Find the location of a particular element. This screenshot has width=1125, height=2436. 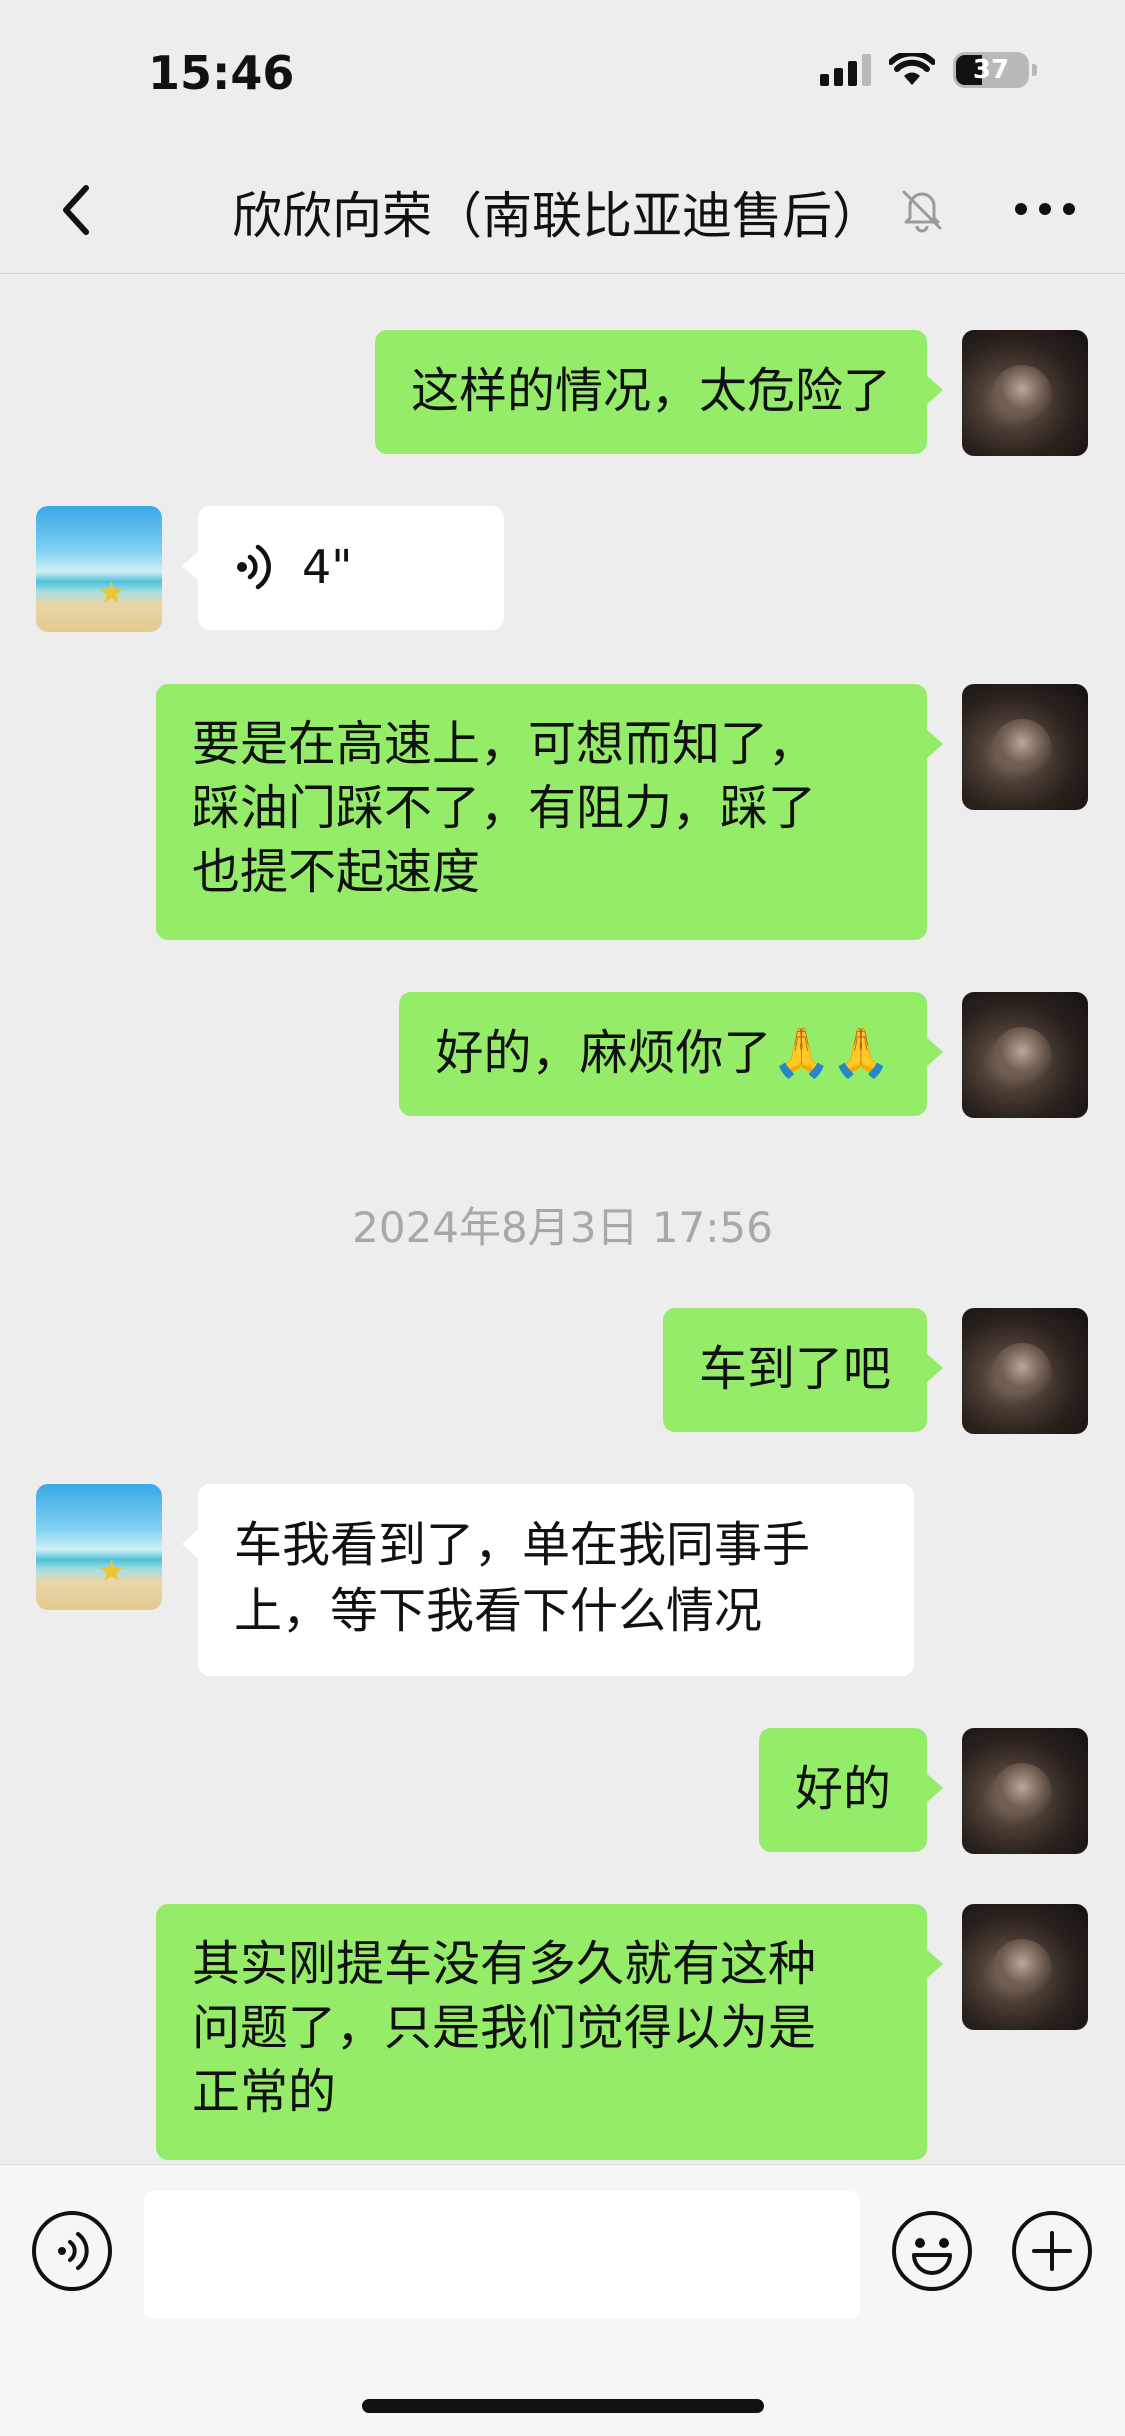

battery-level: 37 is located at coordinates (991, 70).